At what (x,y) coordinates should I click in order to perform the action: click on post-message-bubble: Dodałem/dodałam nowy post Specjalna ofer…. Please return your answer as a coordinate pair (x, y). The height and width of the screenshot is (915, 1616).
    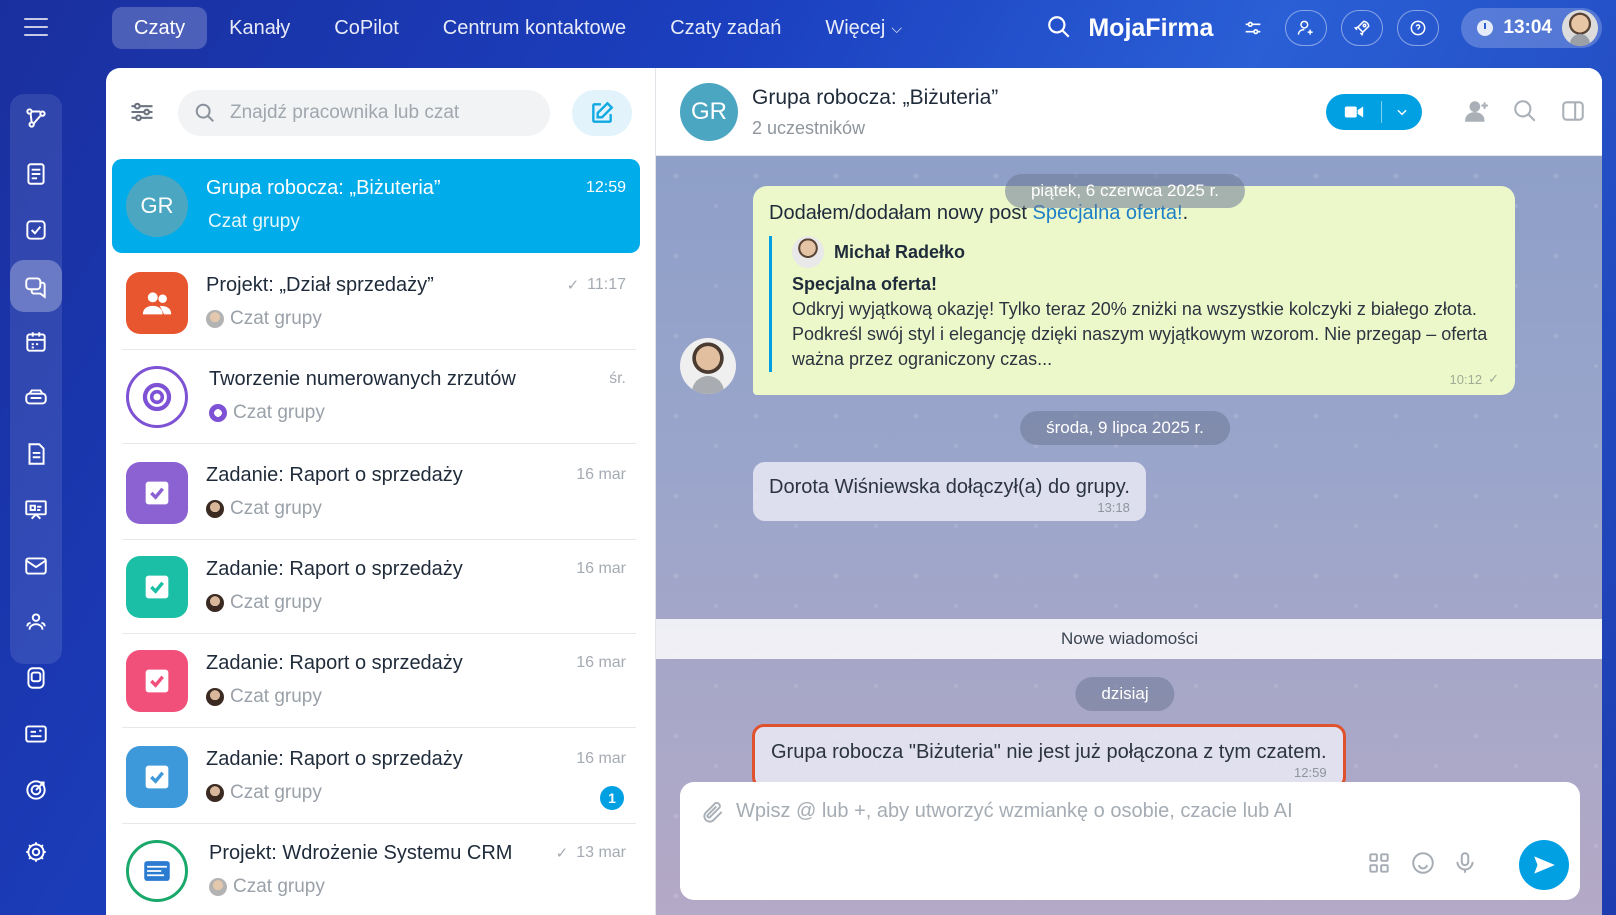
    Looking at the image, I should click on (1134, 290).